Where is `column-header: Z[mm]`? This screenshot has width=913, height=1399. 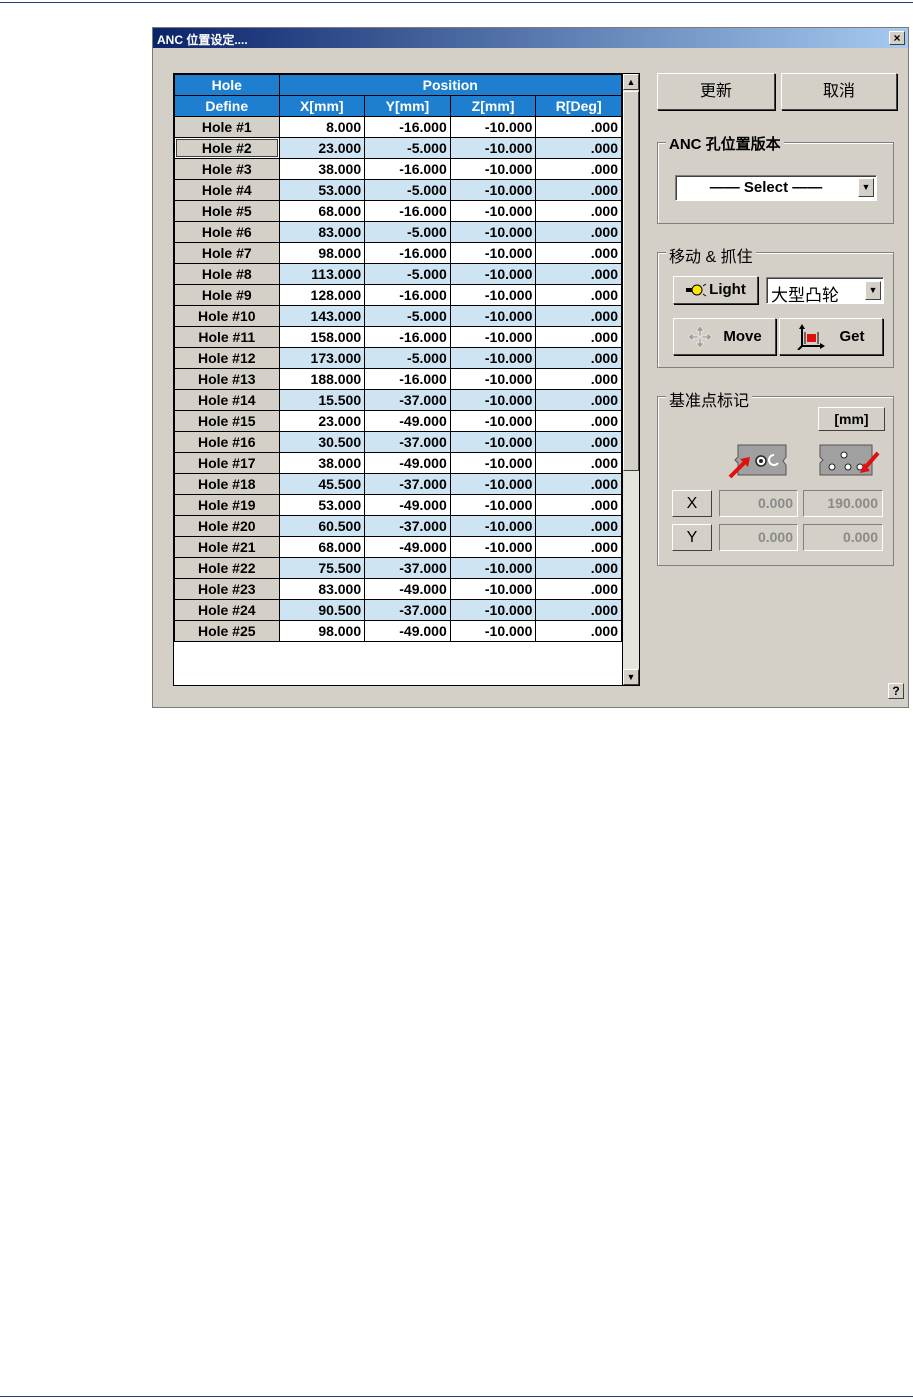 column-header: Z[mm] is located at coordinates (493, 106).